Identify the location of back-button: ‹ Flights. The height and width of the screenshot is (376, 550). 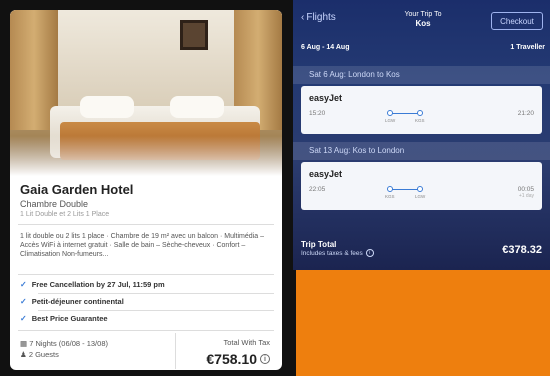
(318, 17).